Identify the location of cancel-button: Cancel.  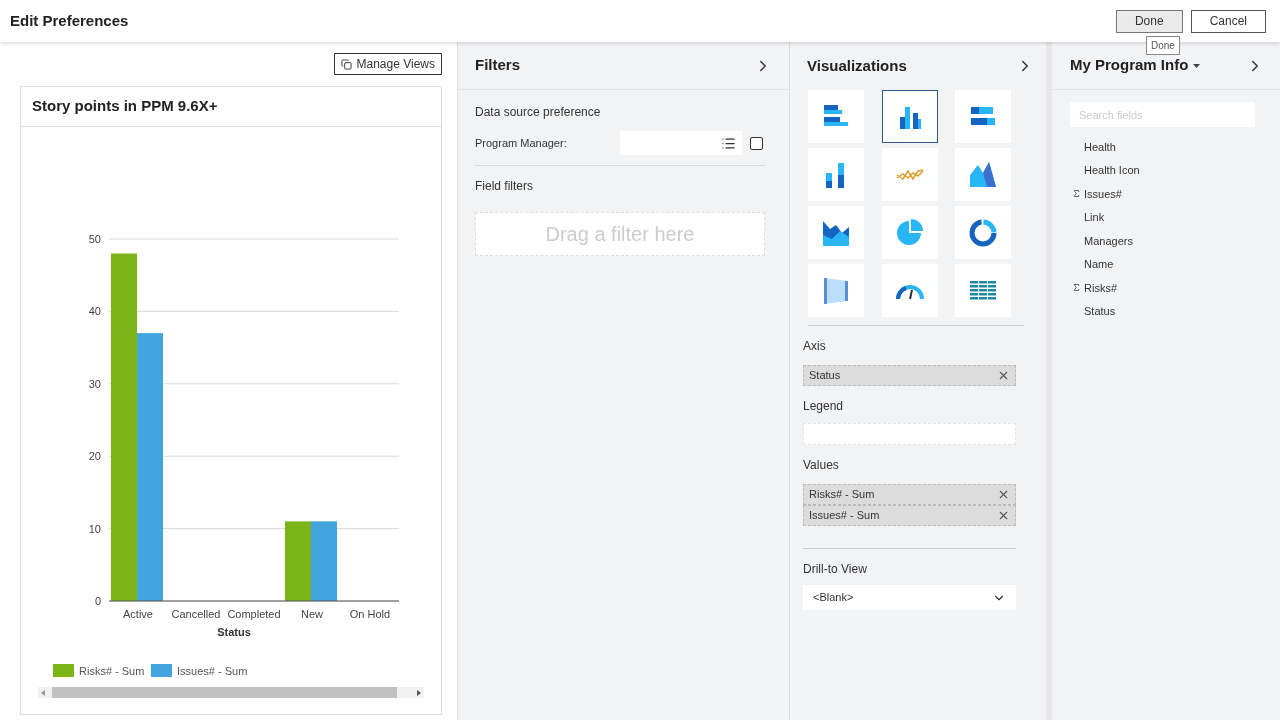
(1228, 21).